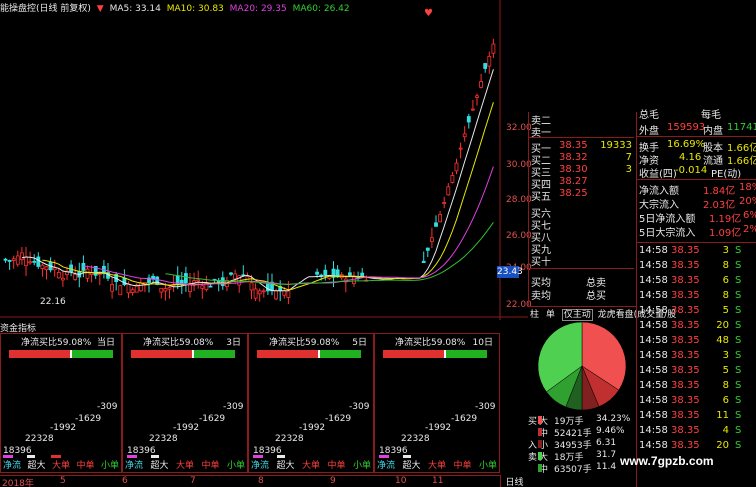  Describe the element at coordinates (725, 430) in the screenshot. I see `tick-volume: 4` at that location.